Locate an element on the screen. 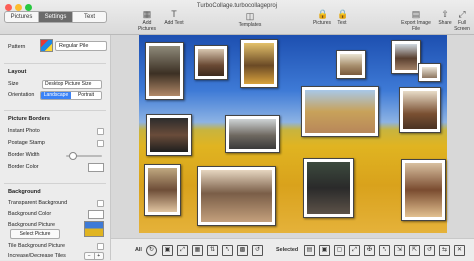 The image size is (474, 261). lock-pictures-button: 🔒 Pictures is located at coordinates (322, 17).